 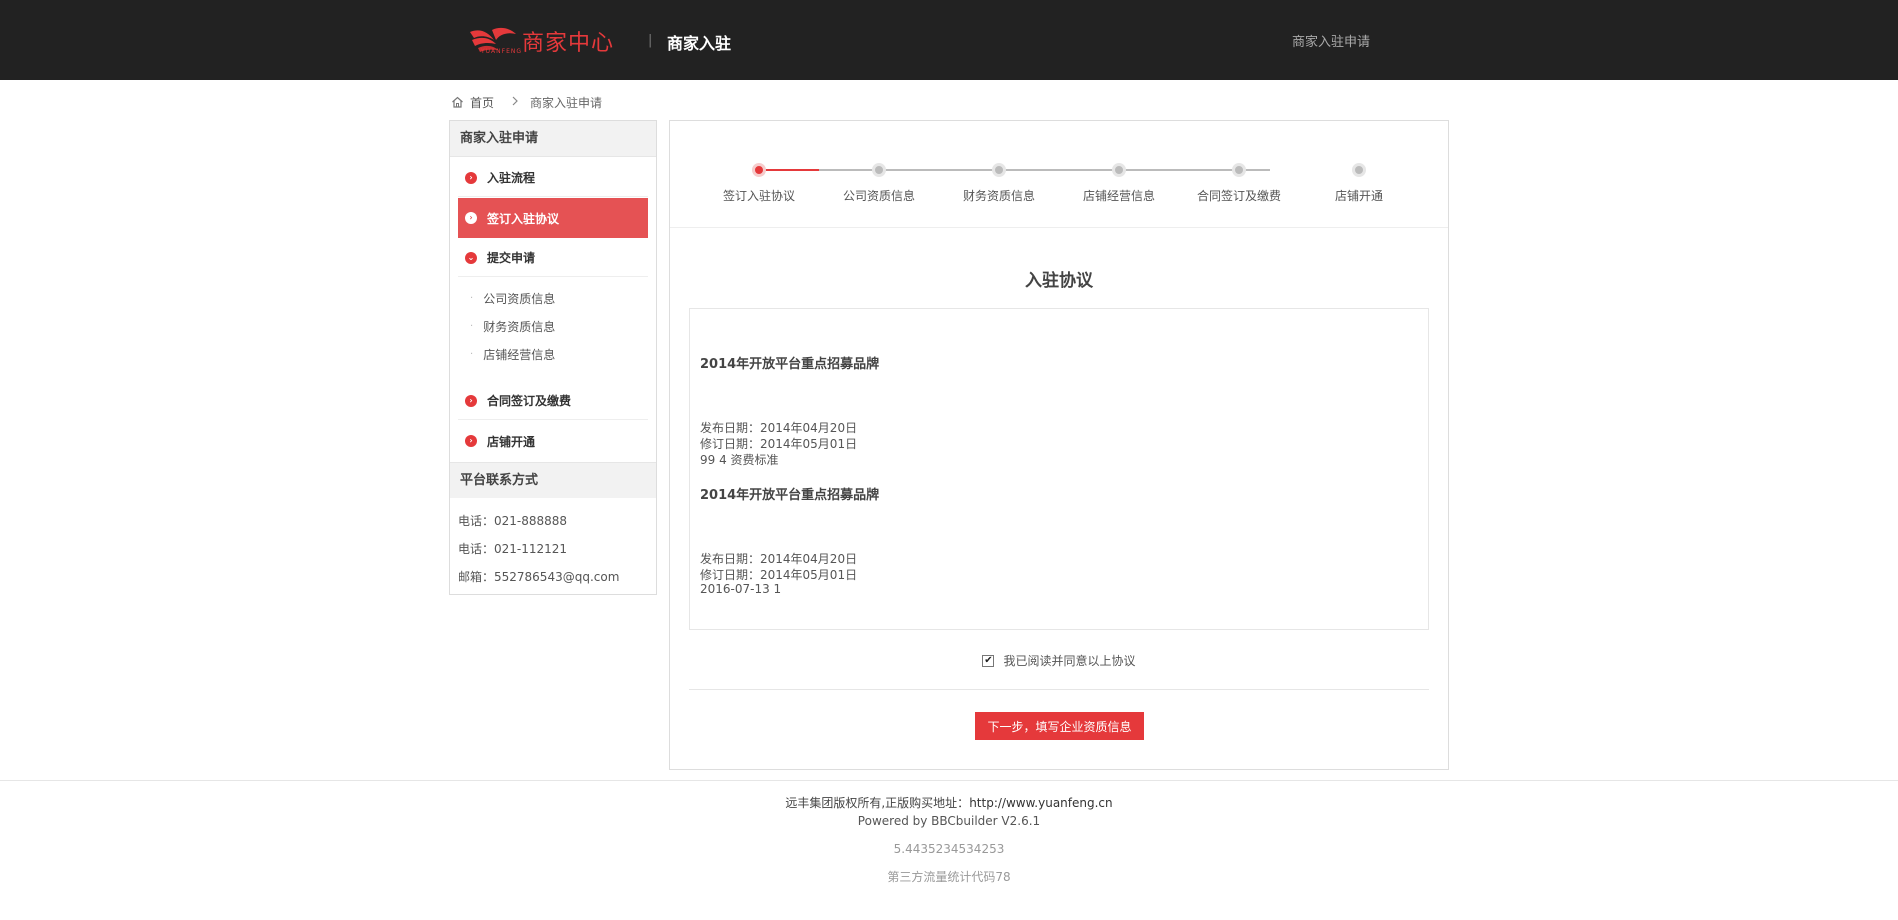 I want to click on breadcrumb-home: 首页, so click(x=472, y=102).